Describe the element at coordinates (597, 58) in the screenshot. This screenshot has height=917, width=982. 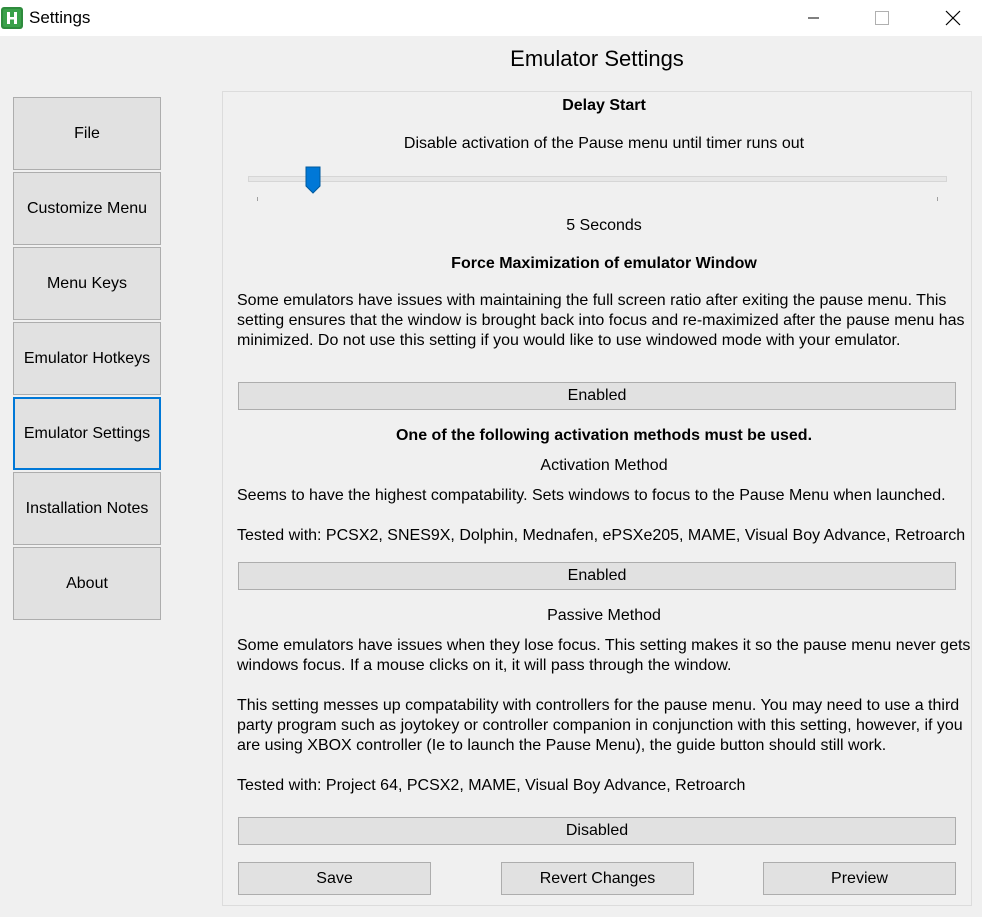
I see `page-title: Emulator Settings` at that location.